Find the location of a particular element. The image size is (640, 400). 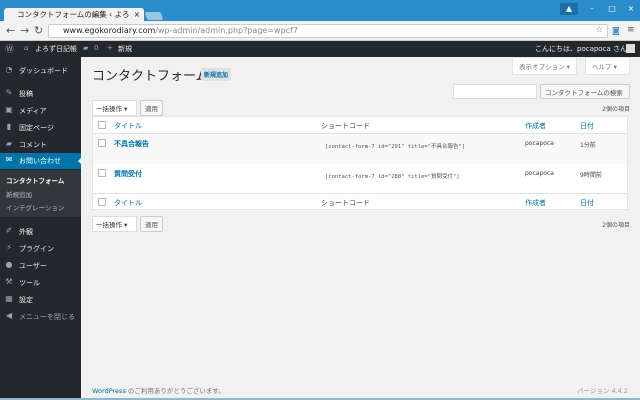

search-input is located at coordinates (495, 91).